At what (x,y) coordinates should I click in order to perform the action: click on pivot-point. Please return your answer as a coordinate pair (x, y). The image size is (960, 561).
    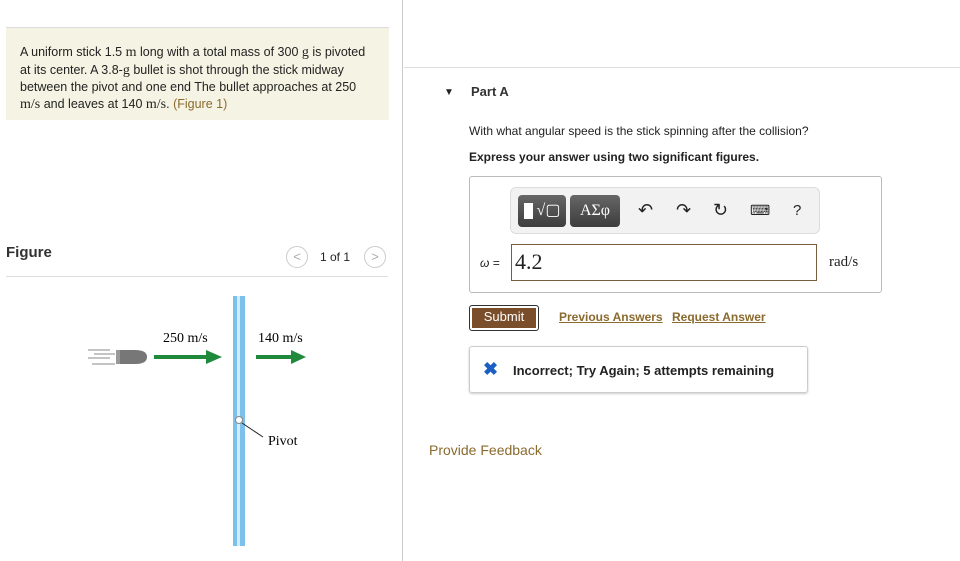
    Looking at the image, I should click on (239, 420).